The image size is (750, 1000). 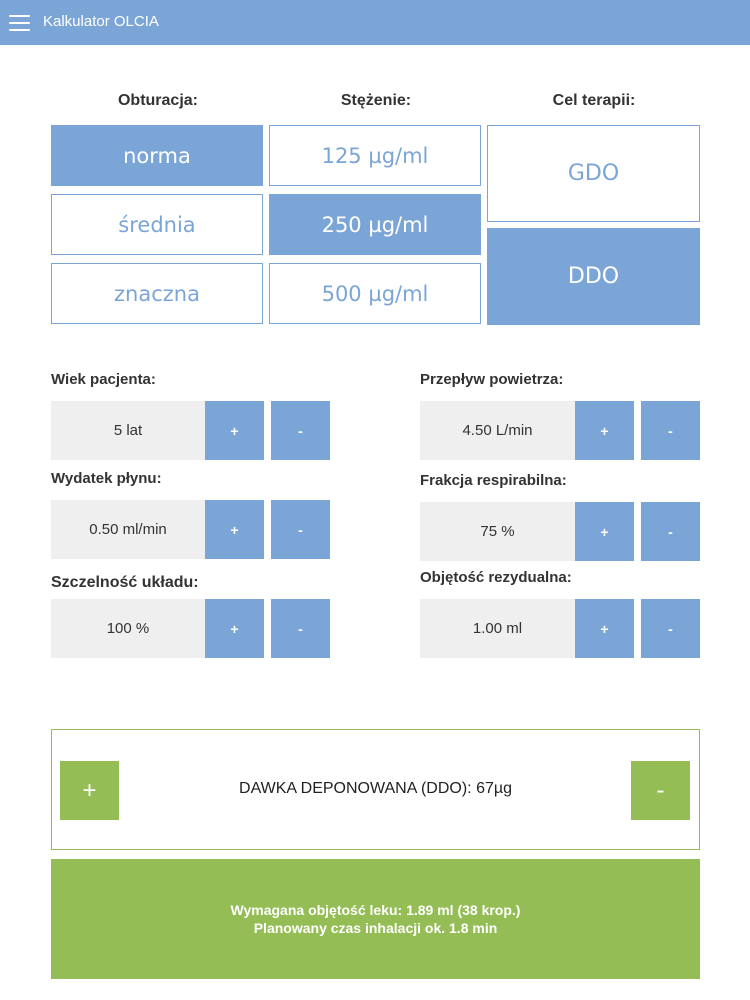 I want to click on frakcja-minus-button: -, so click(x=670, y=531).